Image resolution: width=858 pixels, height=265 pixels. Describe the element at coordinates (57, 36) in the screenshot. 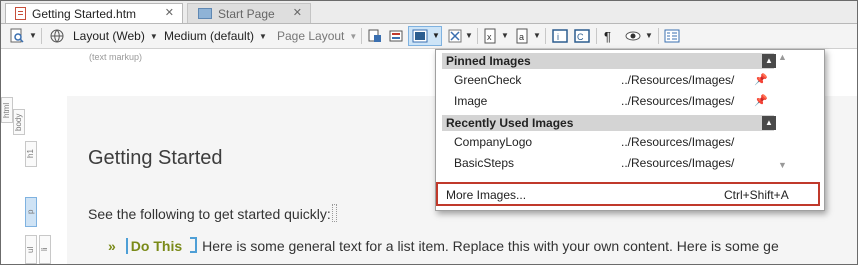

I see `layout-icon` at that location.